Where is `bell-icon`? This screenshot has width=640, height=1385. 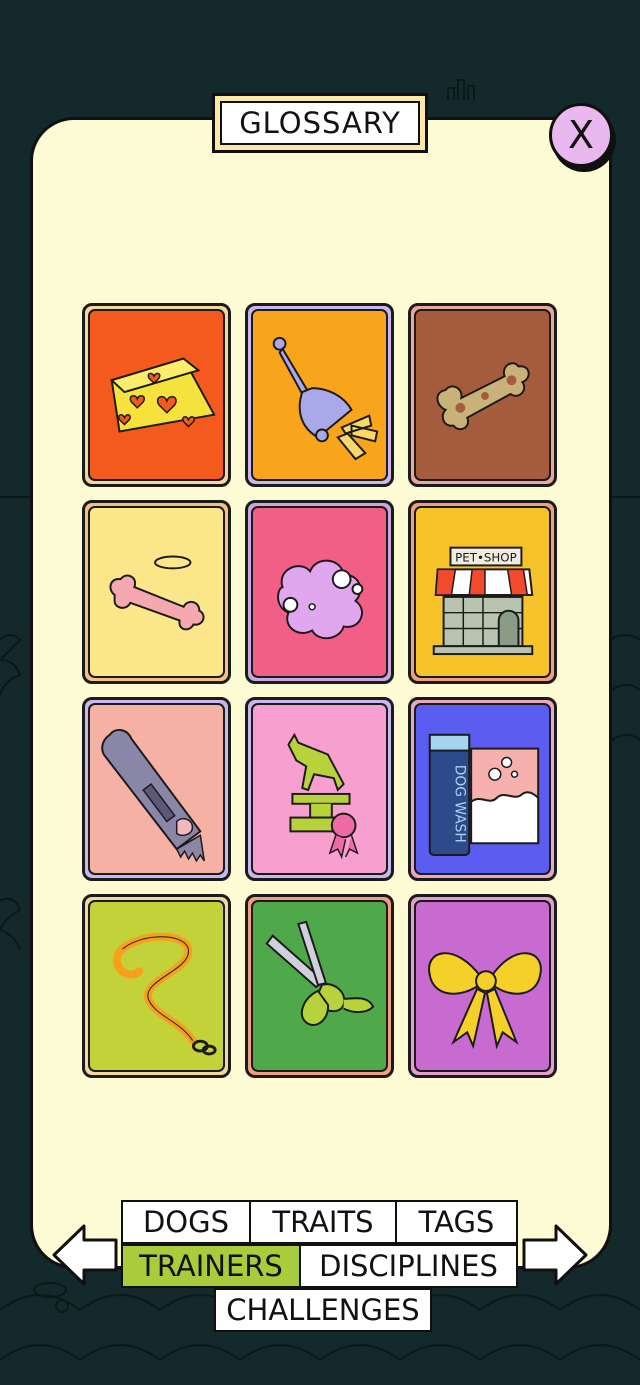 bell-icon is located at coordinates (325, 398).